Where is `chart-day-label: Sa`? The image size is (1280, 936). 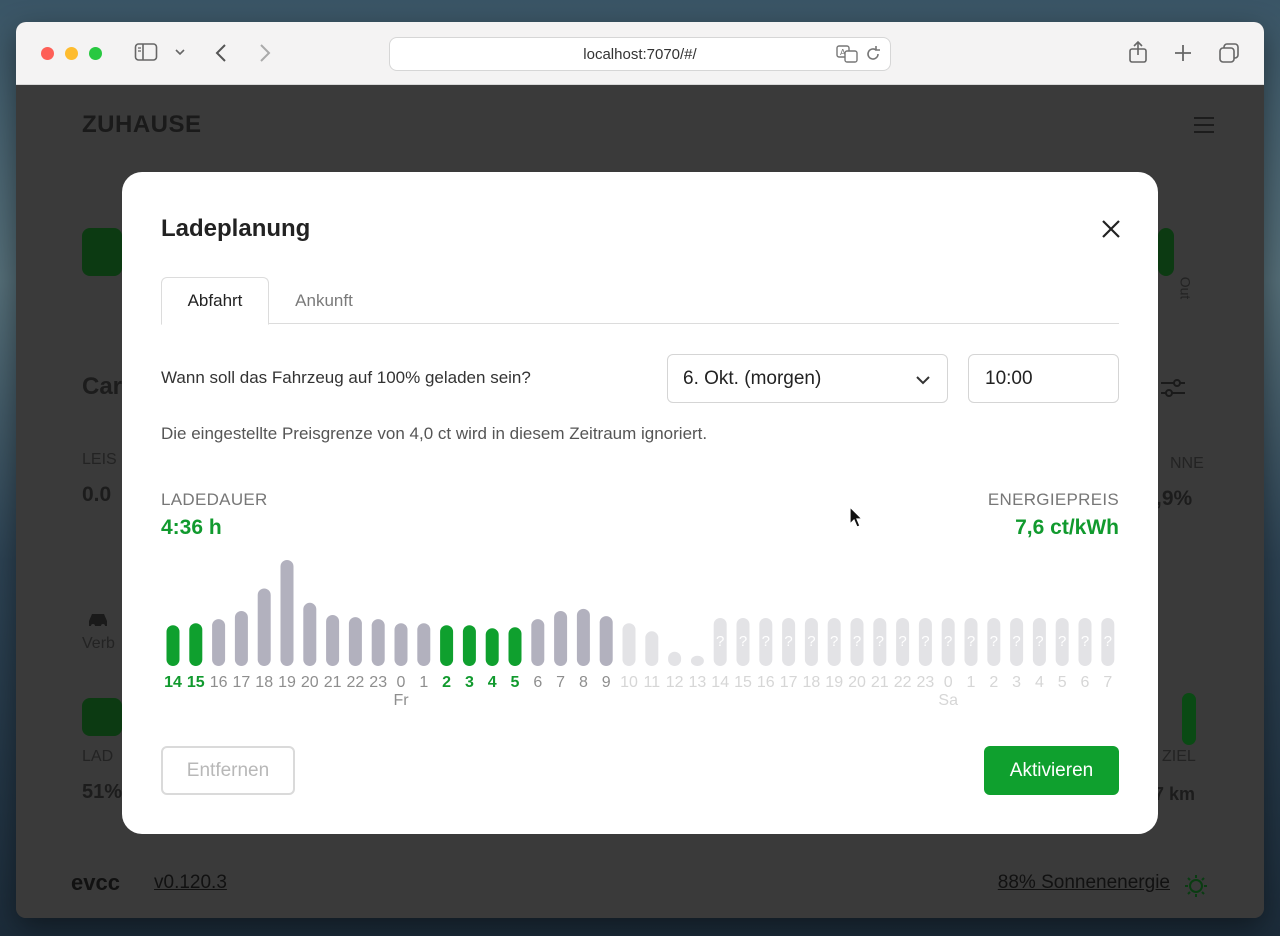
chart-day-label: Sa is located at coordinates (948, 700).